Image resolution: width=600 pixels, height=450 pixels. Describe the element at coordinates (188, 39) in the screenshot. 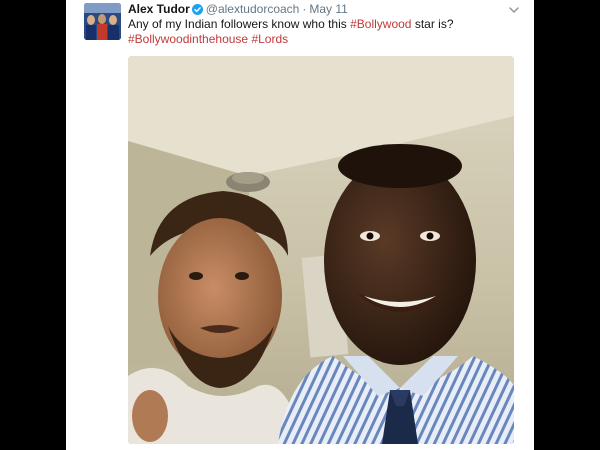

I see `hashtag-bollywoodinthehouse: #Bollywoodinthehouse` at that location.